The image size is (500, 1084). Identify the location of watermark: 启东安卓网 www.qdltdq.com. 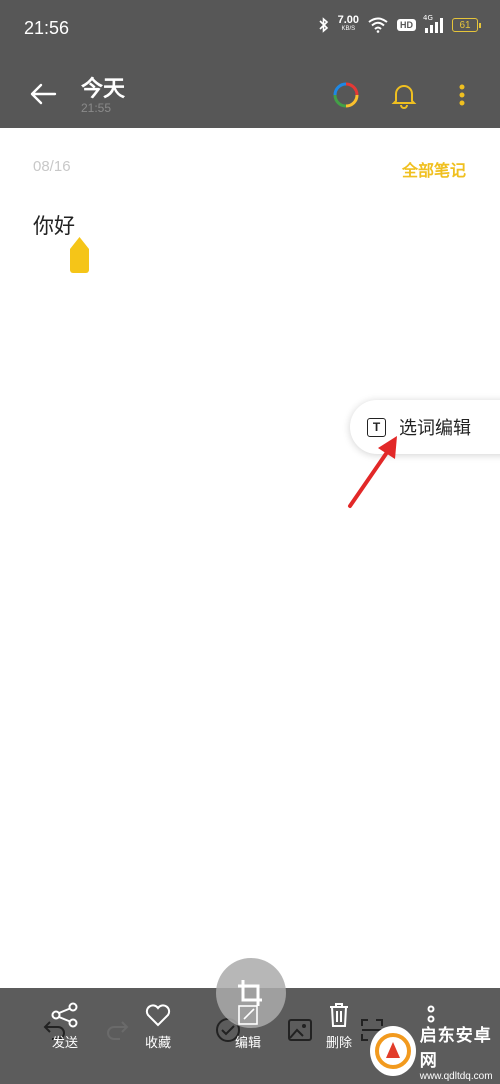
(435, 1051).